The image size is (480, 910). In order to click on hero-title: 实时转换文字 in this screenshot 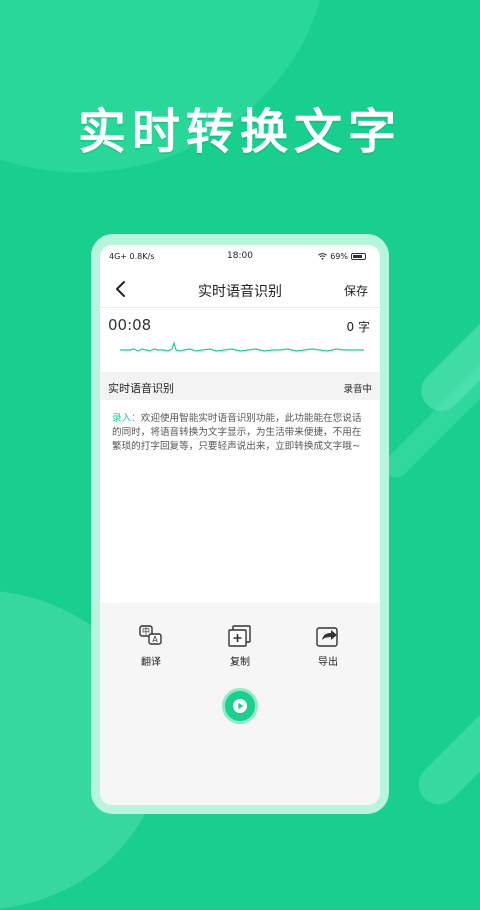, I will do `click(239, 132)`.